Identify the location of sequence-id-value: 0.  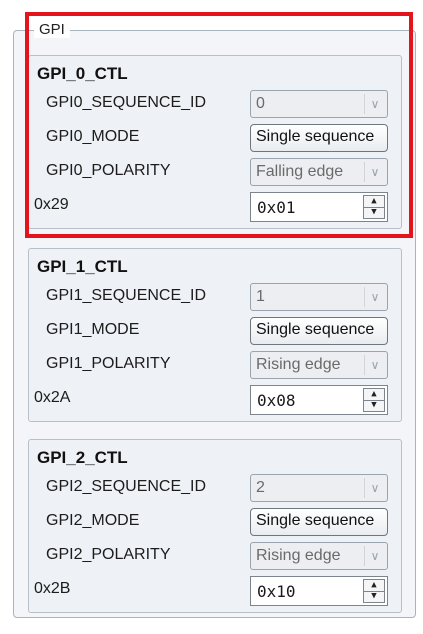
(260, 103).